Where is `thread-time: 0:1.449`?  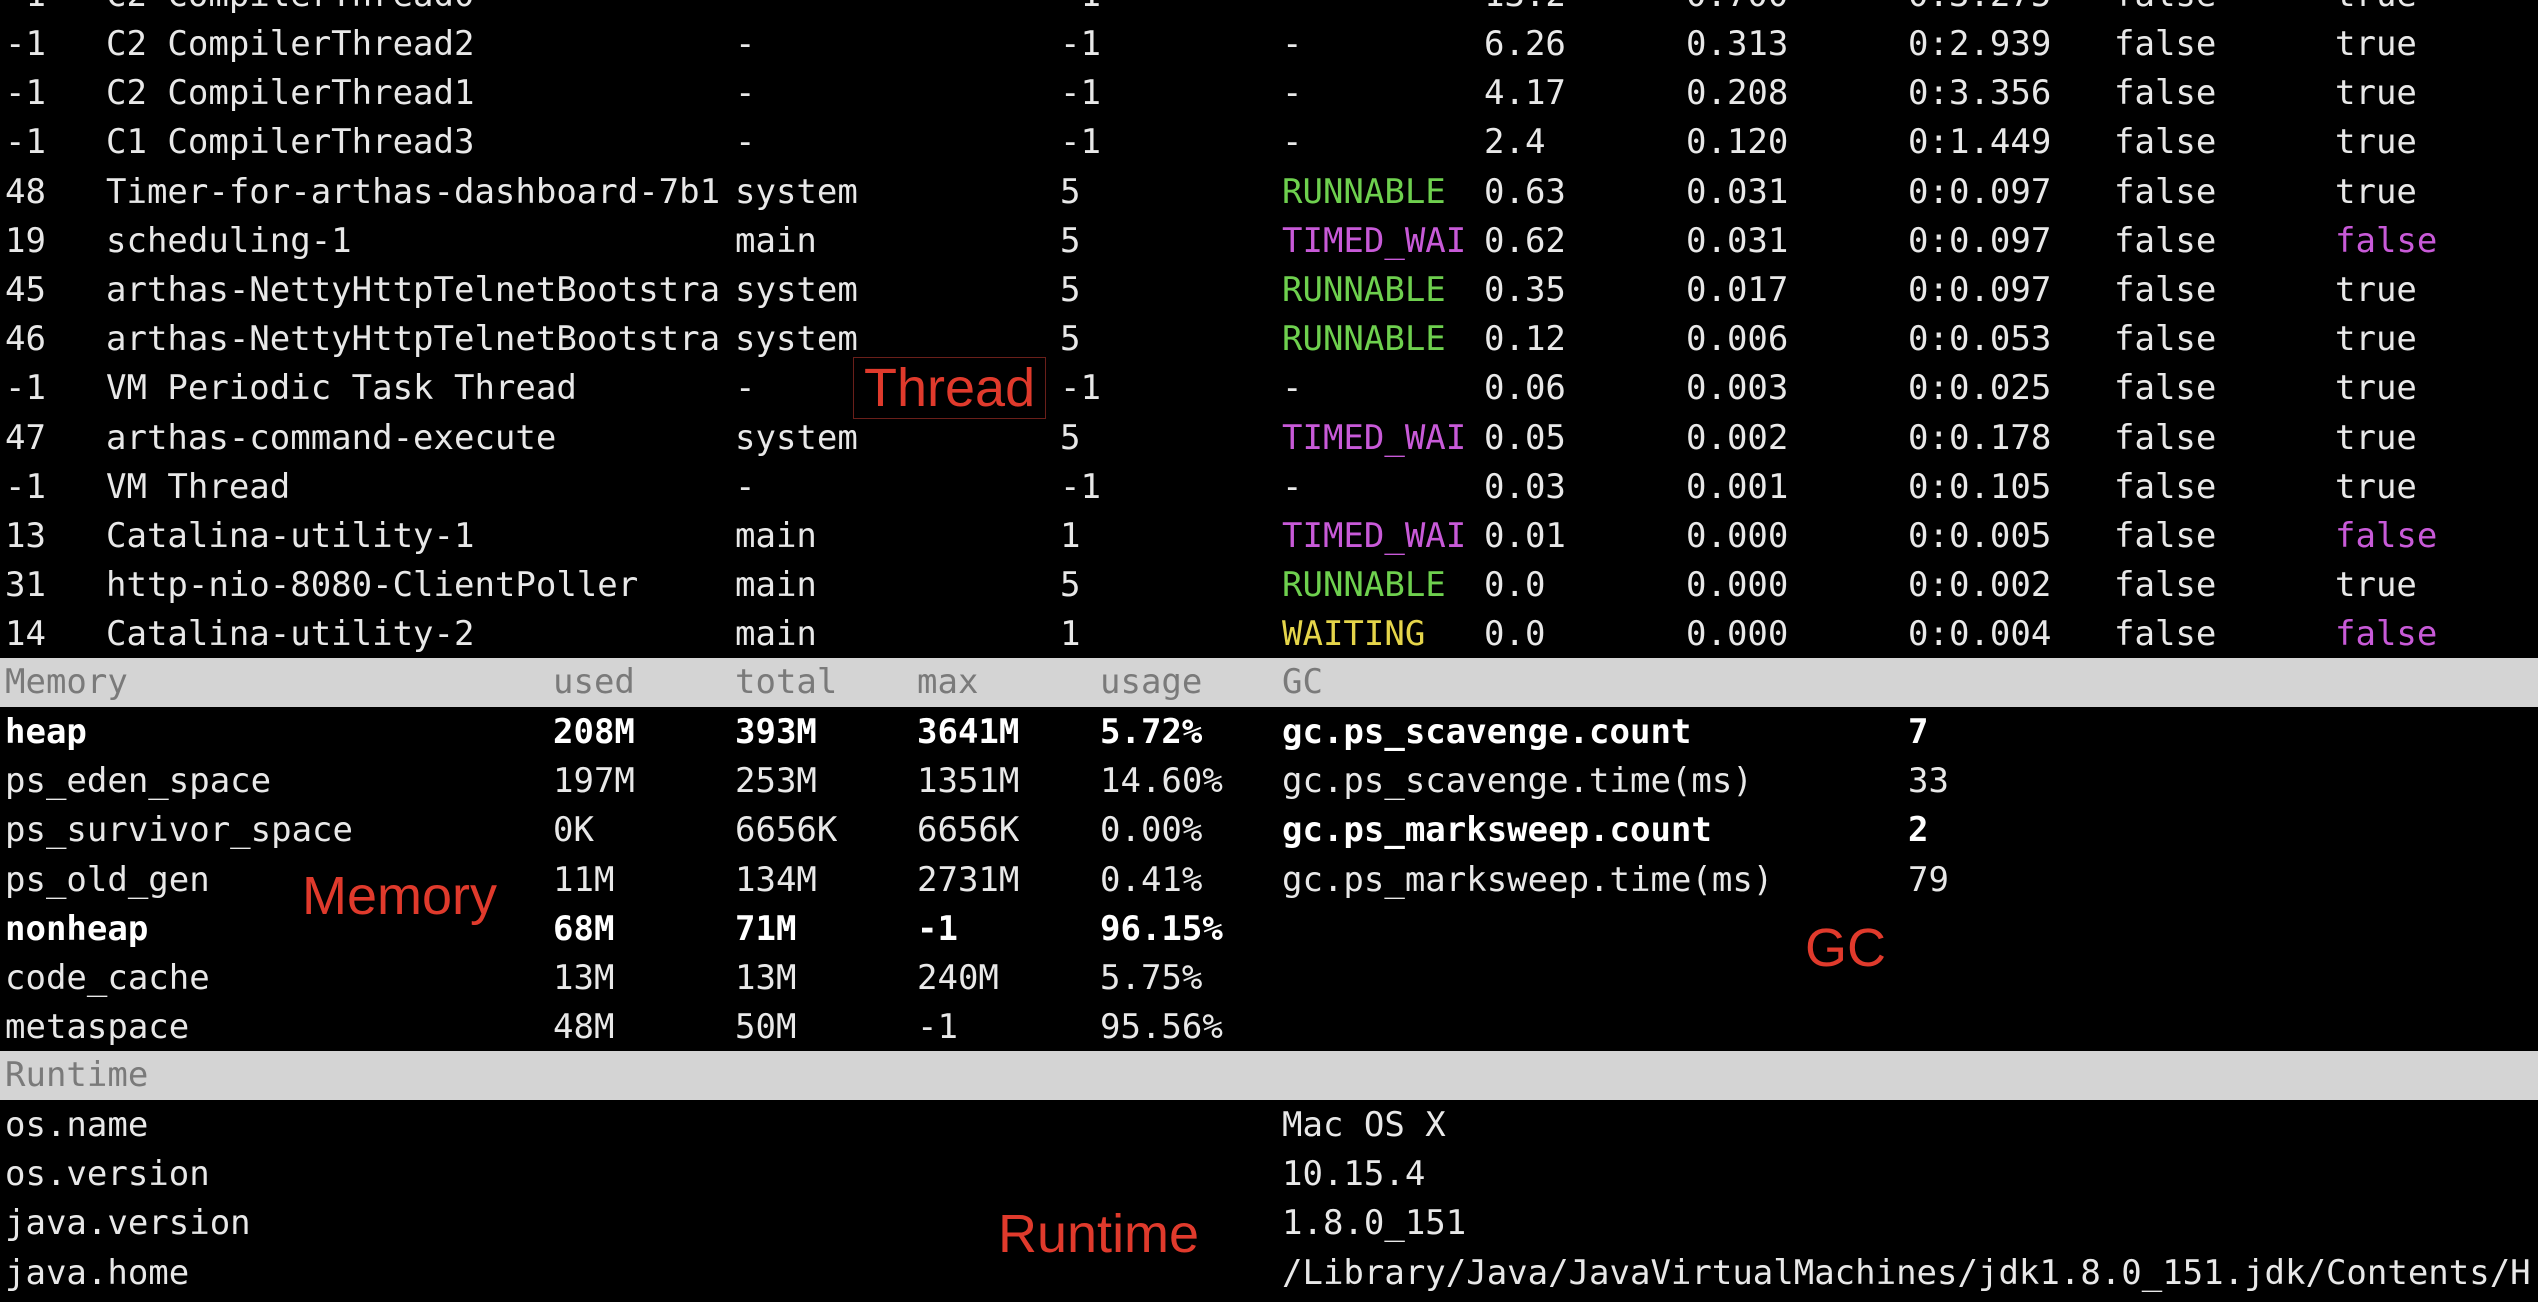 thread-time: 0:1.449 is located at coordinates (1980, 142).